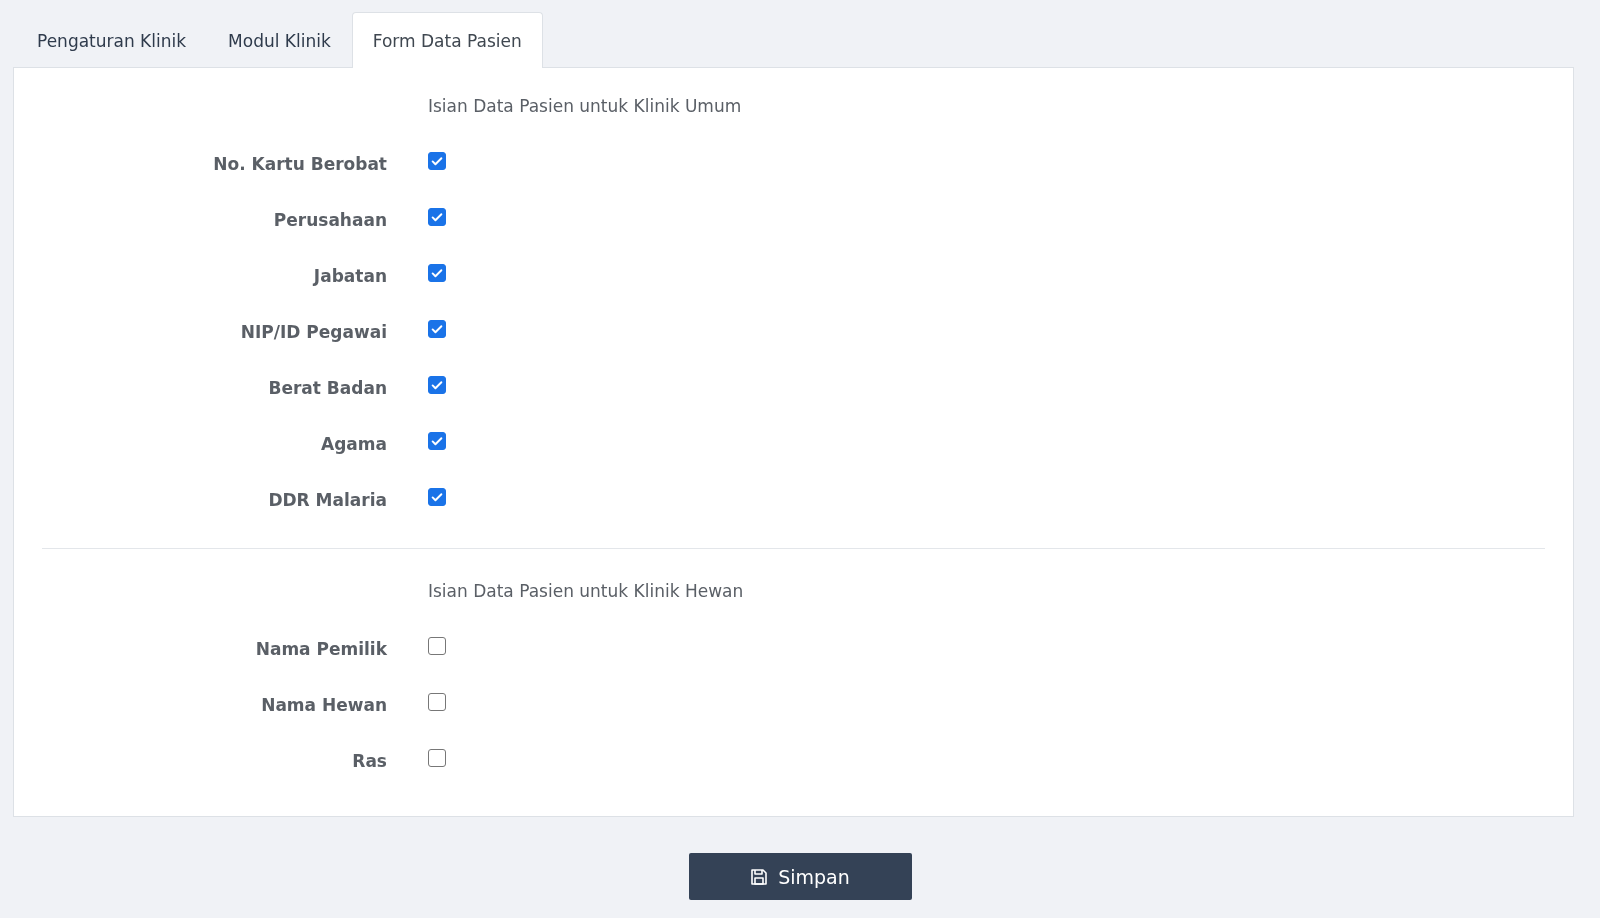 This screenshot has height=918, width=1600. Describe the element at coordinates (759, 876) in the screenshot. I see `save-icon` at that location.